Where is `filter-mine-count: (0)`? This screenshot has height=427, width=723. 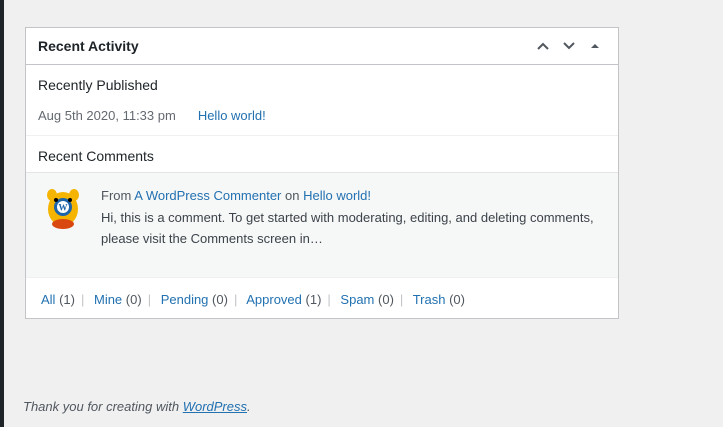
filter-mine-count: (0) is located at coordinates (133, 299).